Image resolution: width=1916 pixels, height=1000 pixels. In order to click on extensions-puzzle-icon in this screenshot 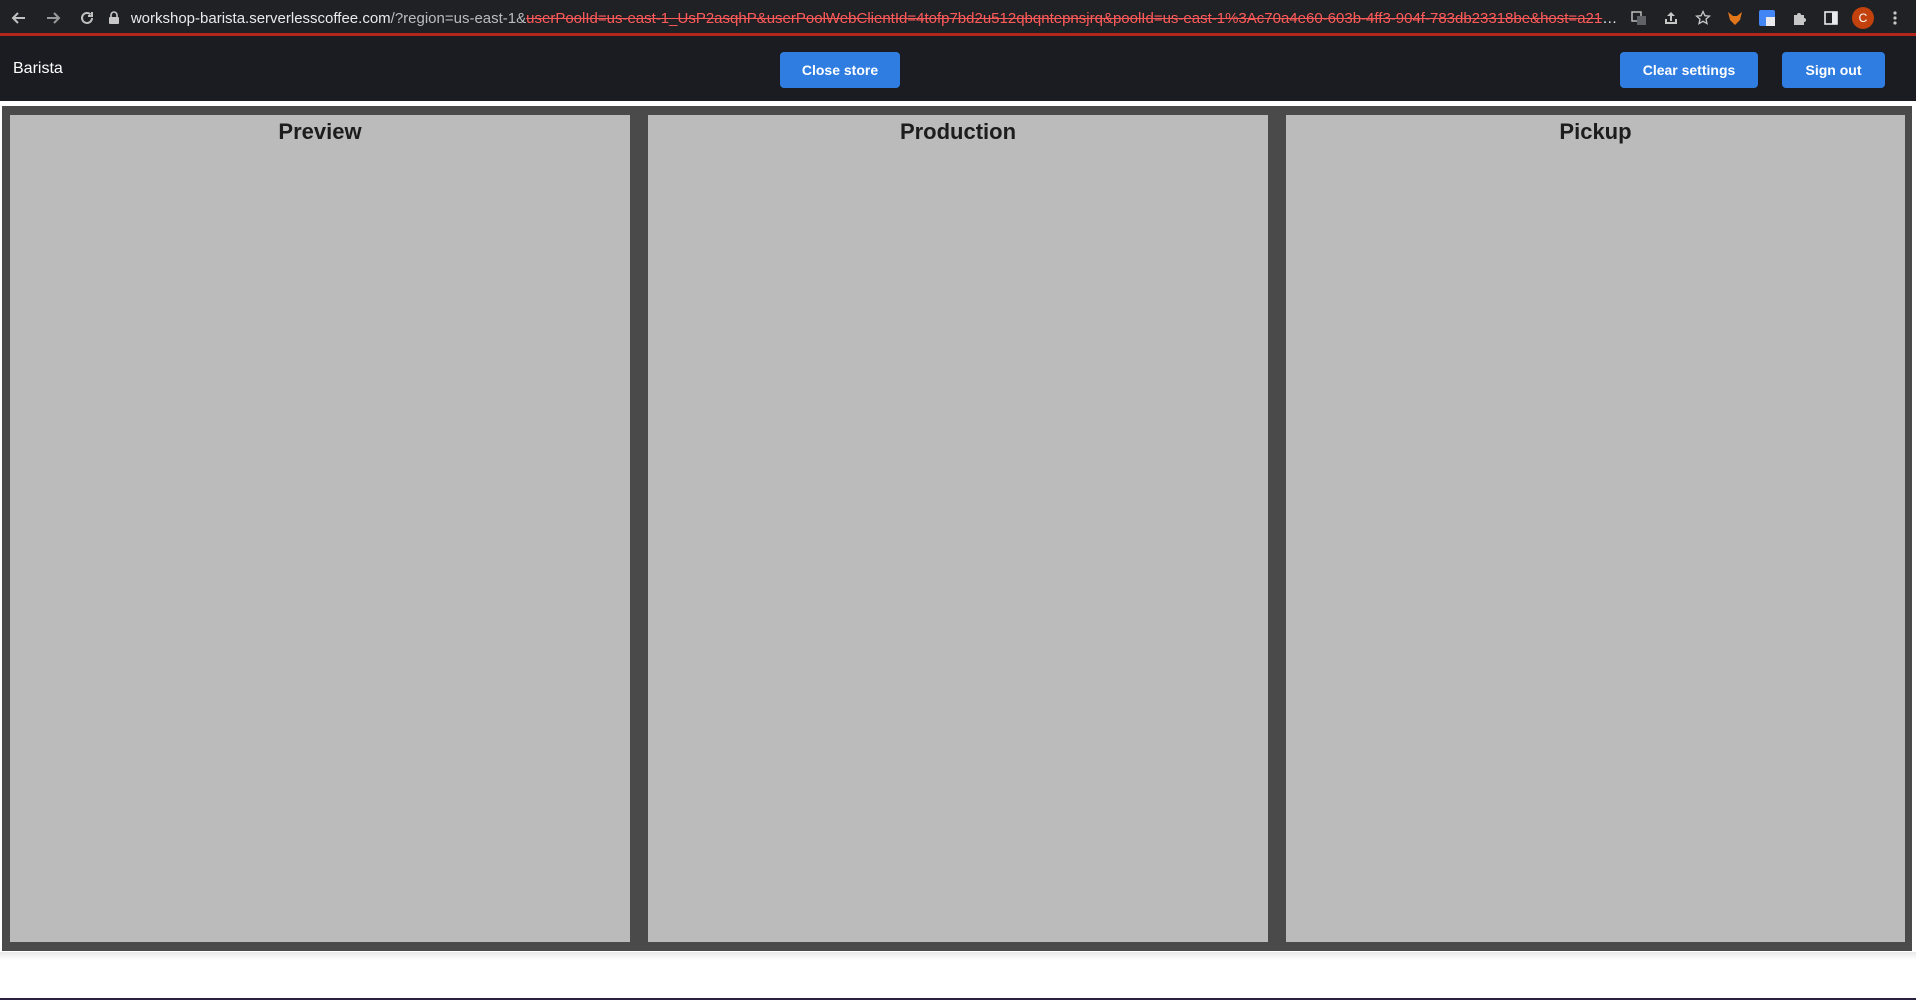, I will do `click(1799, 18)`.